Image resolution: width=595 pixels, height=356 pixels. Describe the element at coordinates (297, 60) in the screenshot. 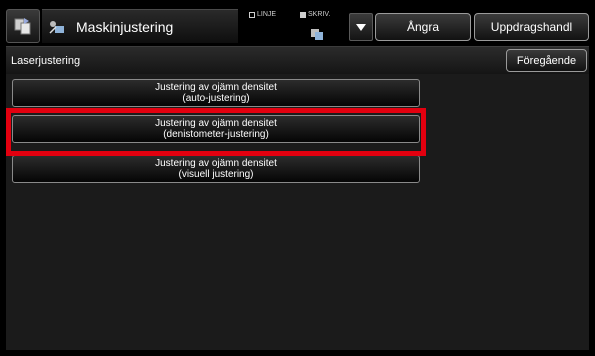

I see `sub-header: Laserjustering Föregående` at that location.